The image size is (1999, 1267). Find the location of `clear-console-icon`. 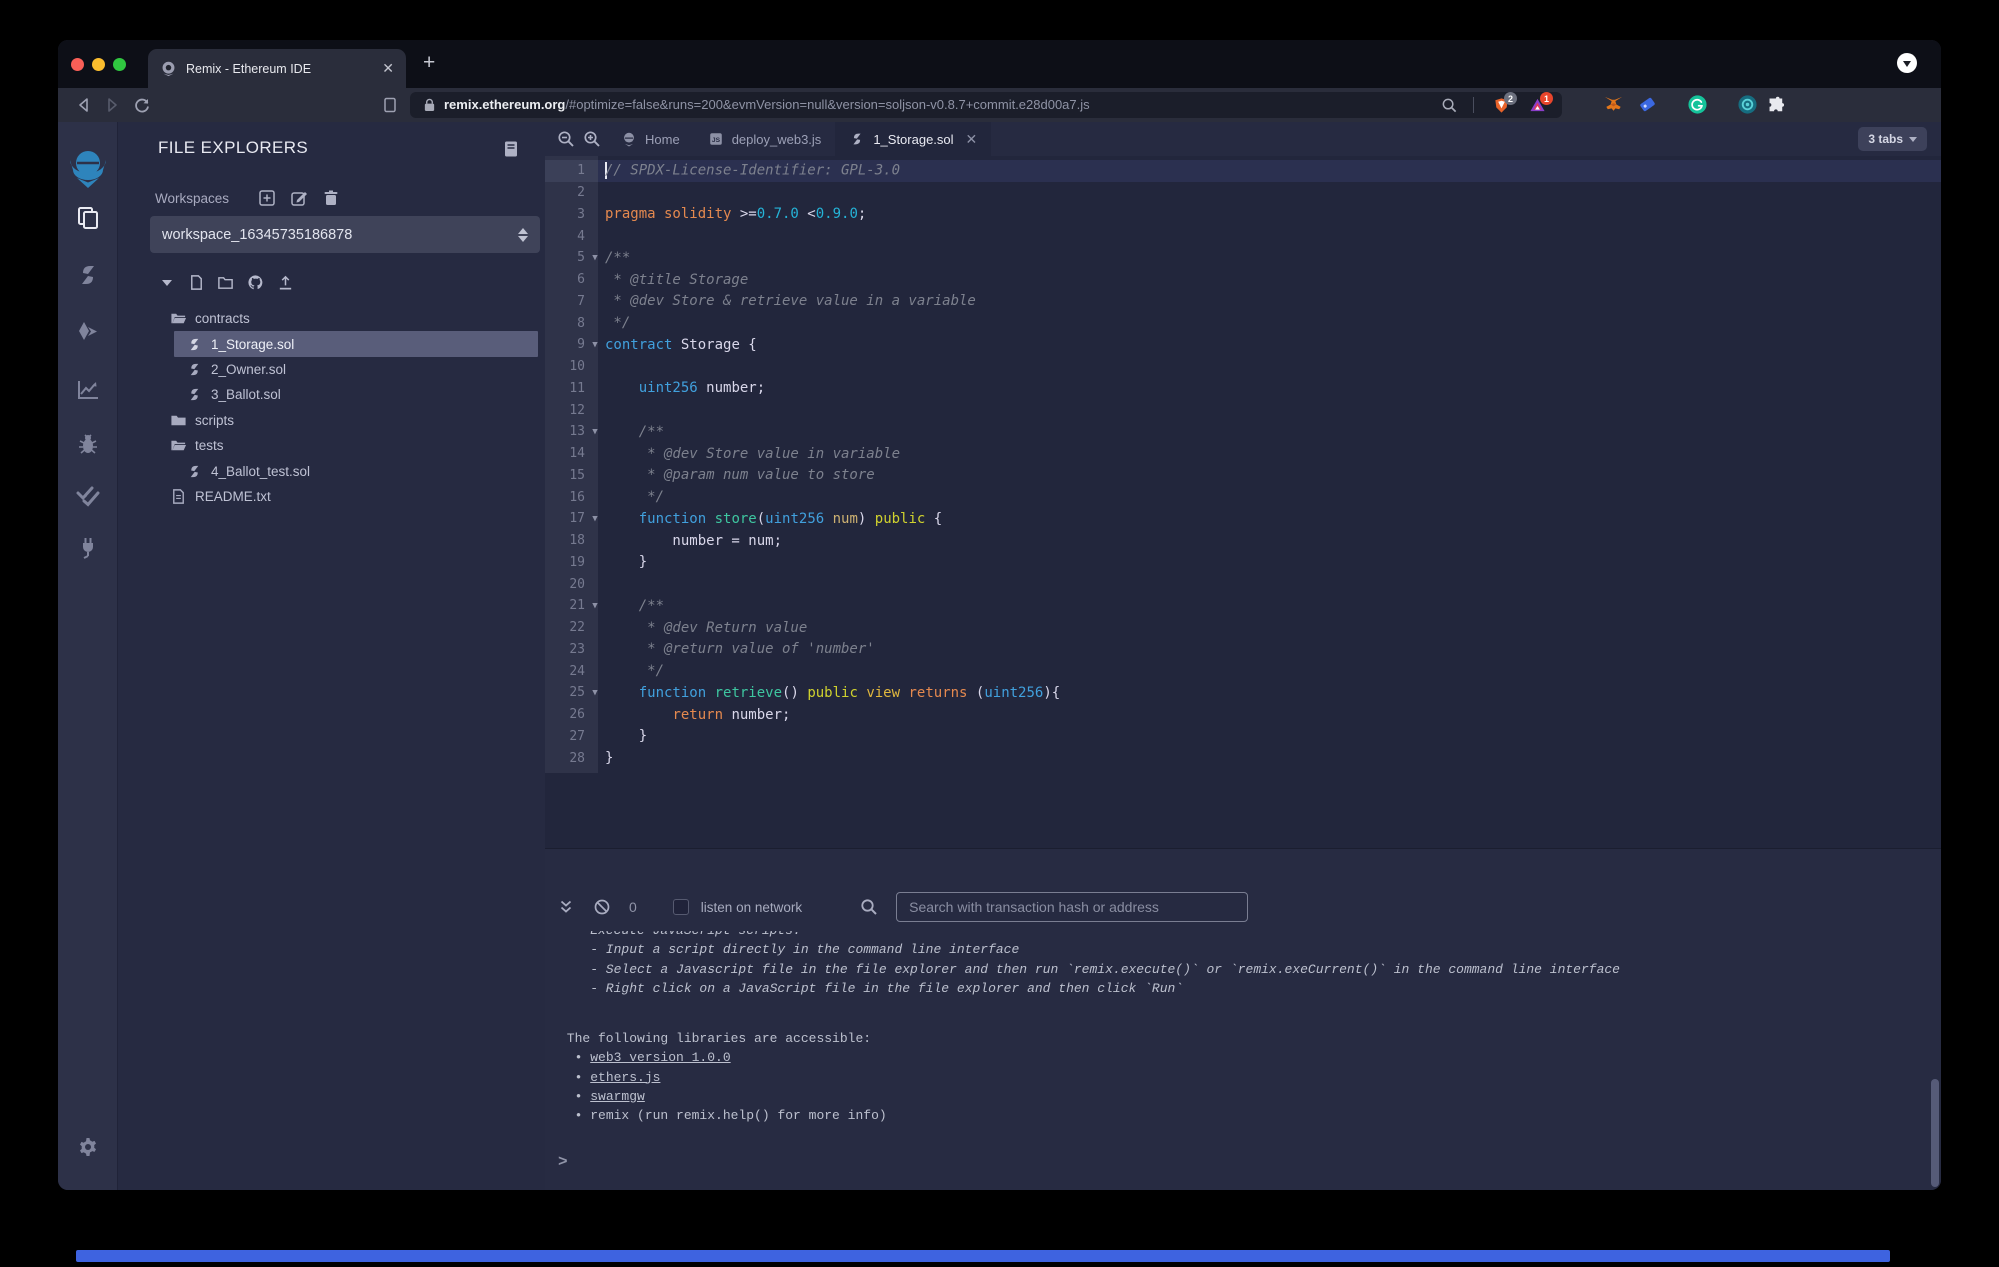

clear-console-icon is located at coordinates (602, 907).